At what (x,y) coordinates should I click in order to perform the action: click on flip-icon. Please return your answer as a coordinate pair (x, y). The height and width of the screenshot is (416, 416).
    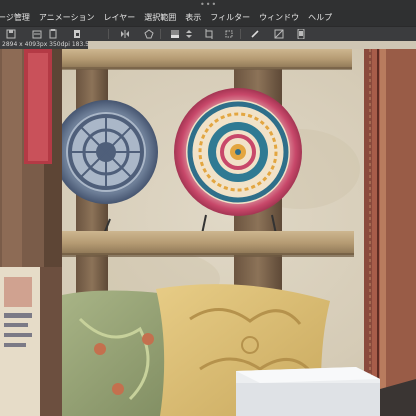
    Looking at the image, I should click on (125, 34).